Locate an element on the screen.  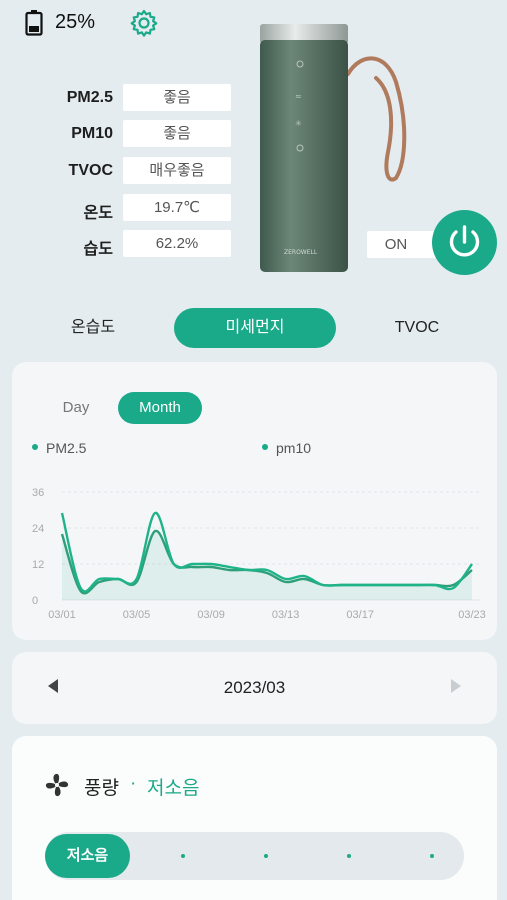
fan-label: 풍량 is located at coordinates (101, 788).